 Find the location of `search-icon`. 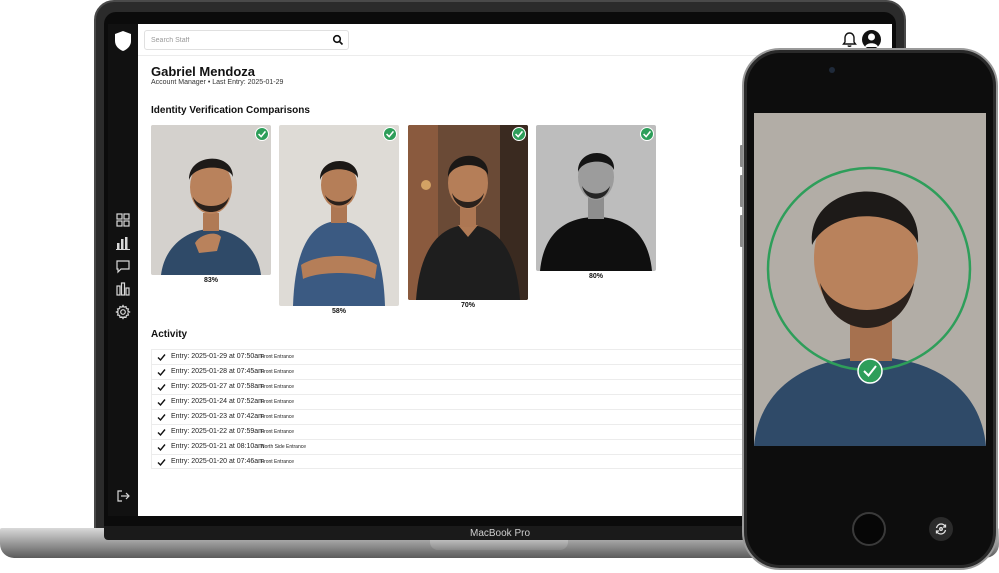

search-icon is located at coordinates (338, 40).